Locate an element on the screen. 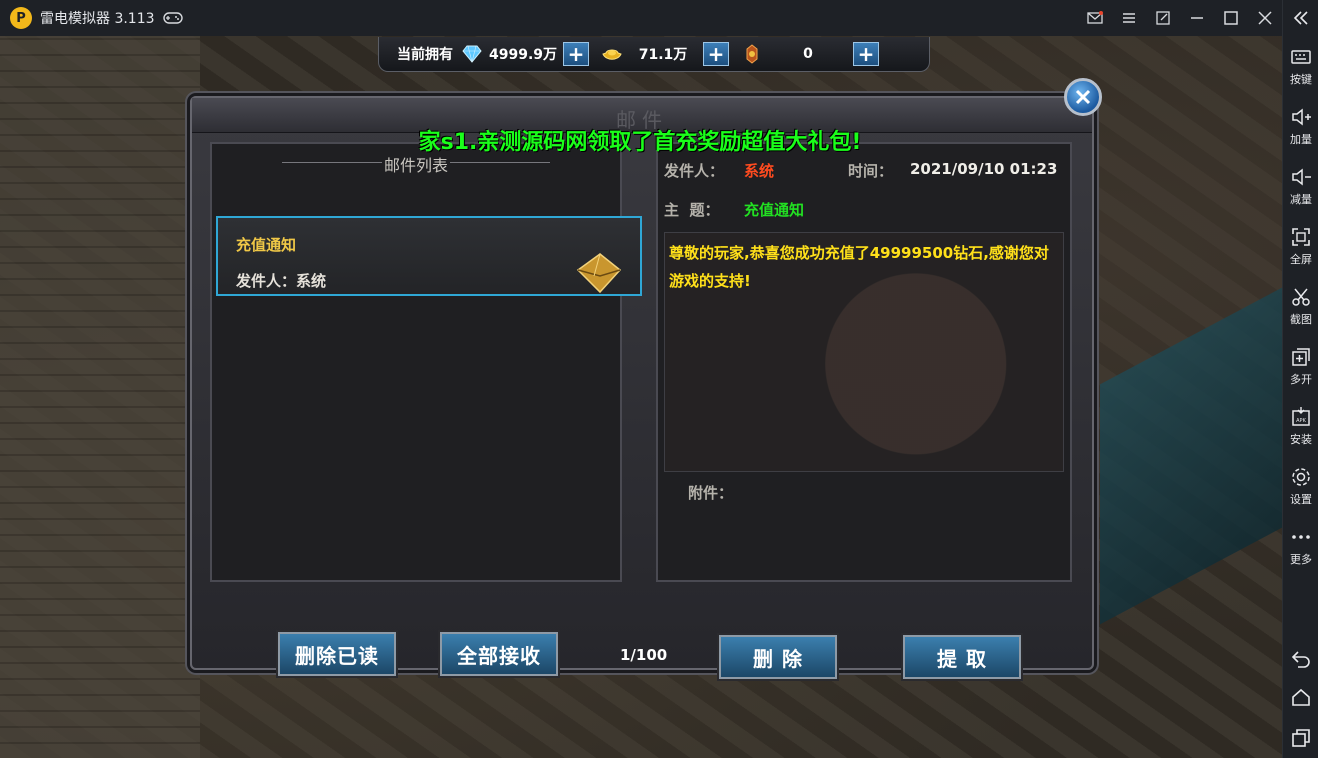 The image size is (1318, 758). sidebar-item-volume-up: 加量 is located at coordinates (1300, 126).